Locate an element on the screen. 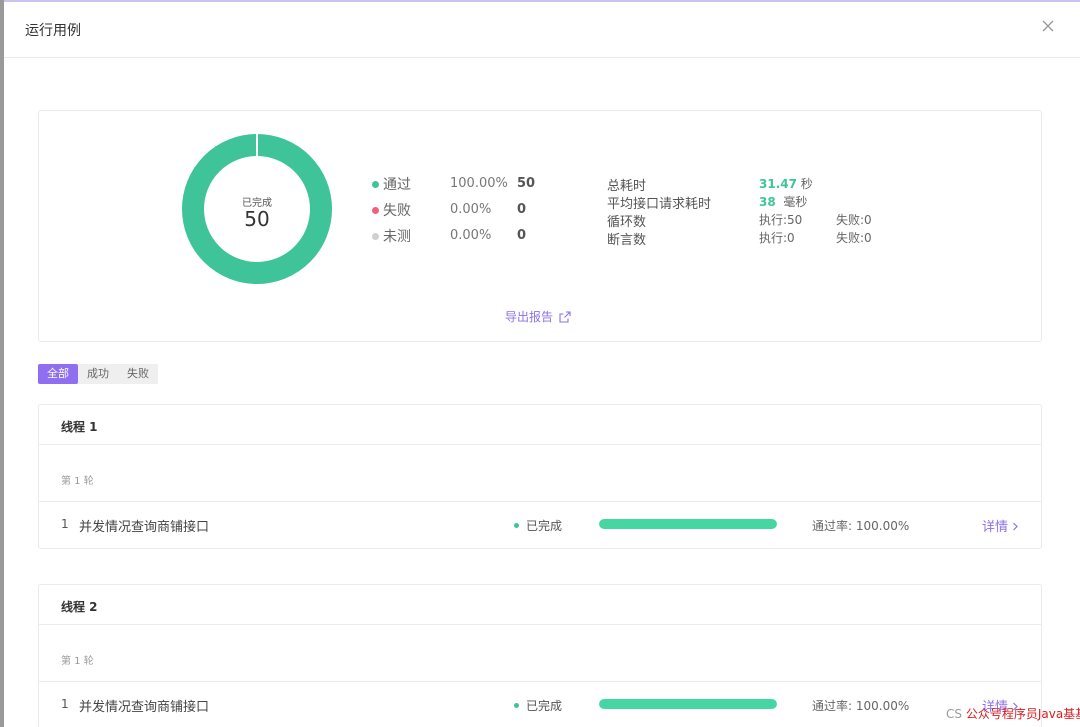 This screenshot has width=1080, height=727. legend-name: 通过 is located at coordinates (397, 185).